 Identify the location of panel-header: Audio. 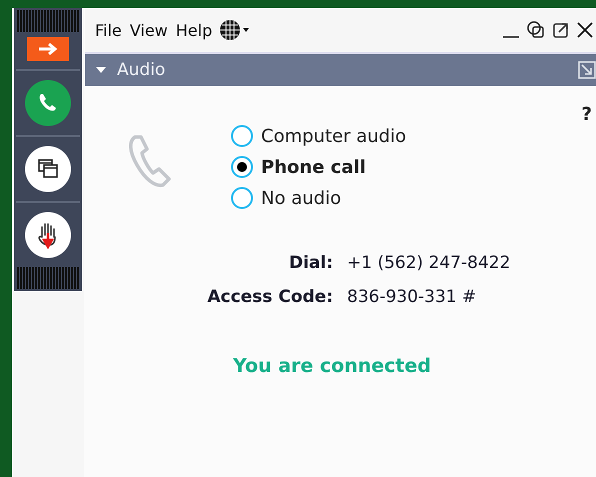
(340, 69).